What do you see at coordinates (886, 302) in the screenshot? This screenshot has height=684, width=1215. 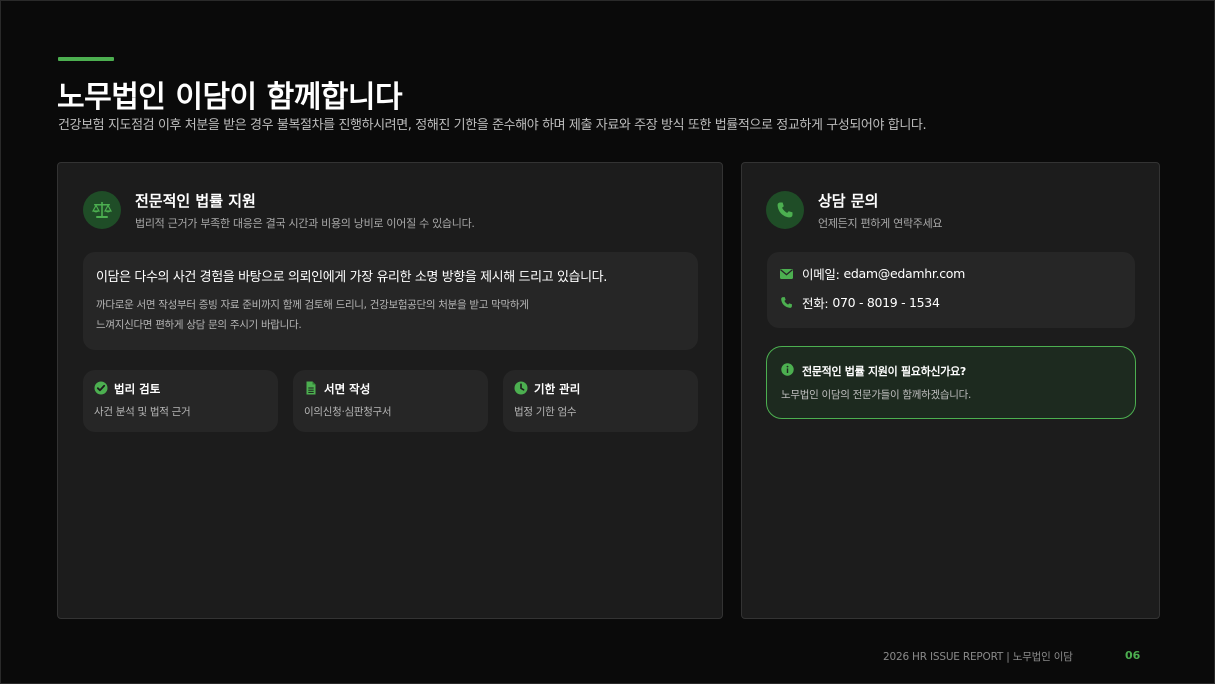 I see `phone-value: 070 - 8019 - 1534` at bounding box center [886, 302].